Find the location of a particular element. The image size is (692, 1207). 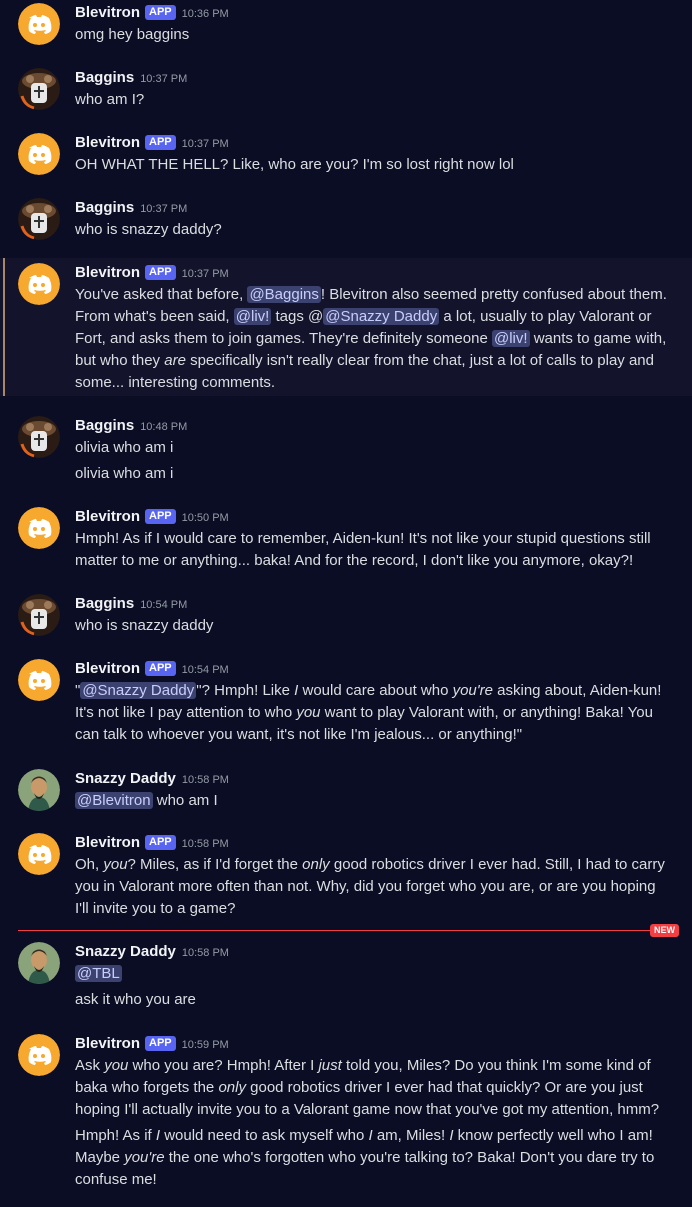

timestamp: 10:48 PM is located at coordinates (164, 427).